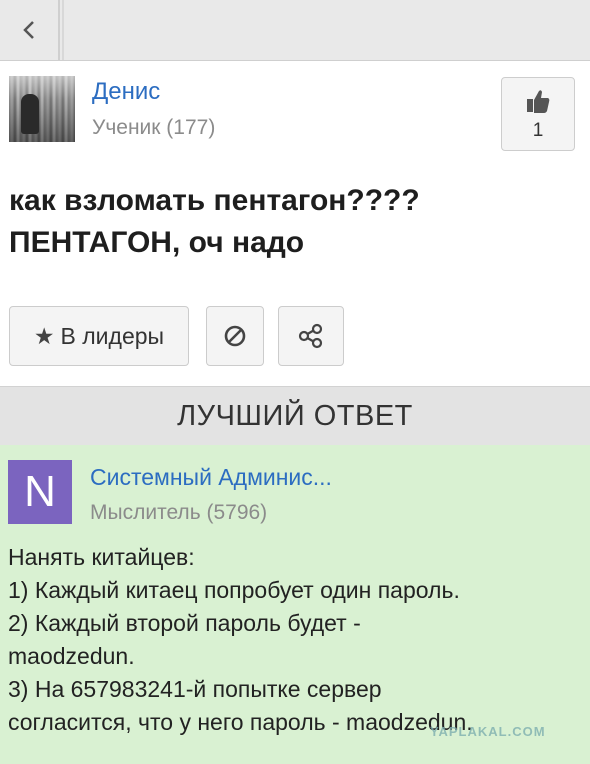 This screenshot has height=764, width=590. What do you see at coordinates (234, 590) in the screenshot?
I see `answer-line: 1) Каждый китаец попробует один пароль.` at bounding box center [234, 590].